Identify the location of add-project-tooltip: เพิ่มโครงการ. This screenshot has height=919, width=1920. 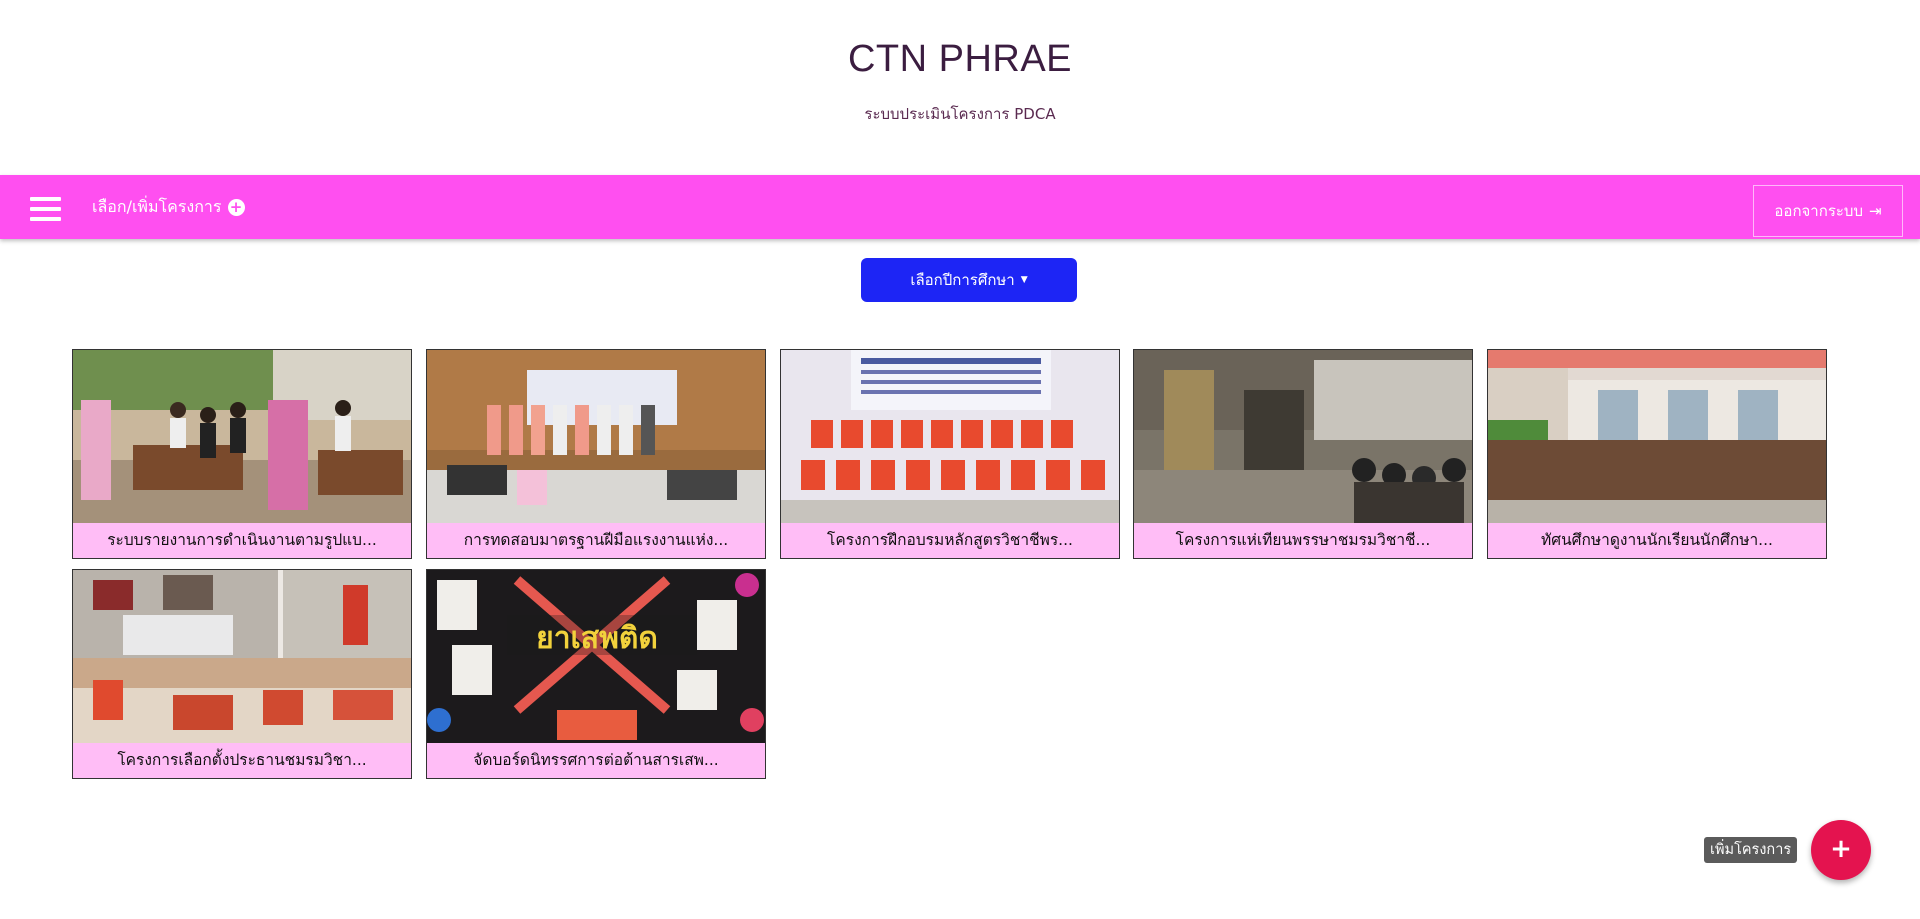
(1751, 850).